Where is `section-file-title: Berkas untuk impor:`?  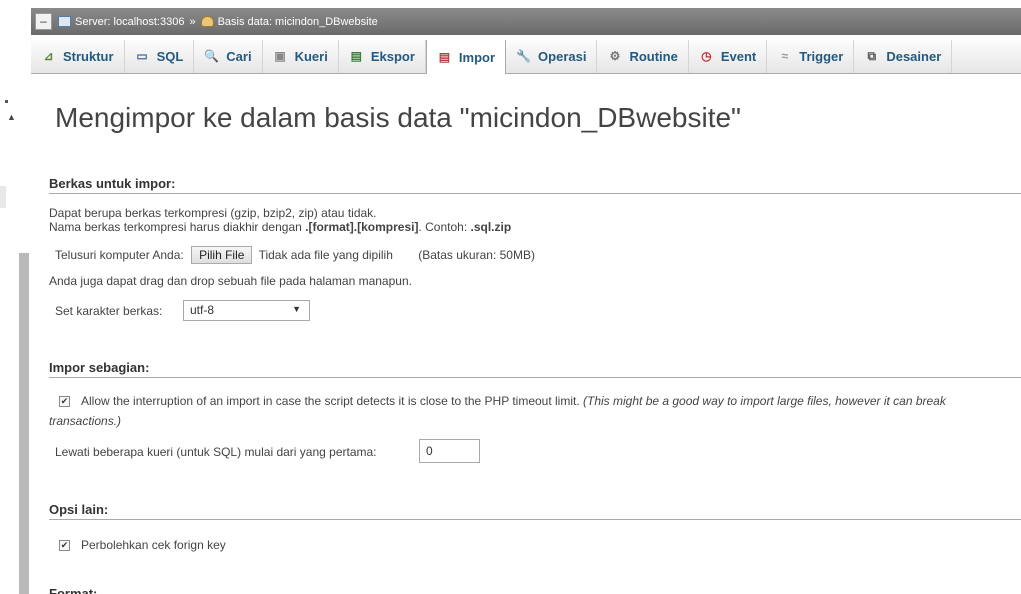
section-file-title: Berkas untuk impor: is located at coordinates (535, 185).